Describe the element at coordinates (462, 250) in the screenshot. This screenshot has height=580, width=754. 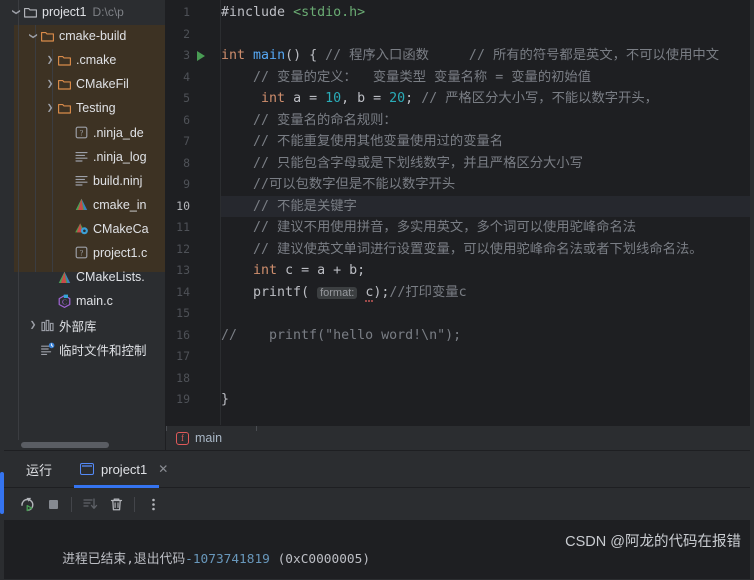
I see `code-line: // 建议使英文单词进行设置变量，可以使用驼峰命名法或者下划线命名法。` at that location.